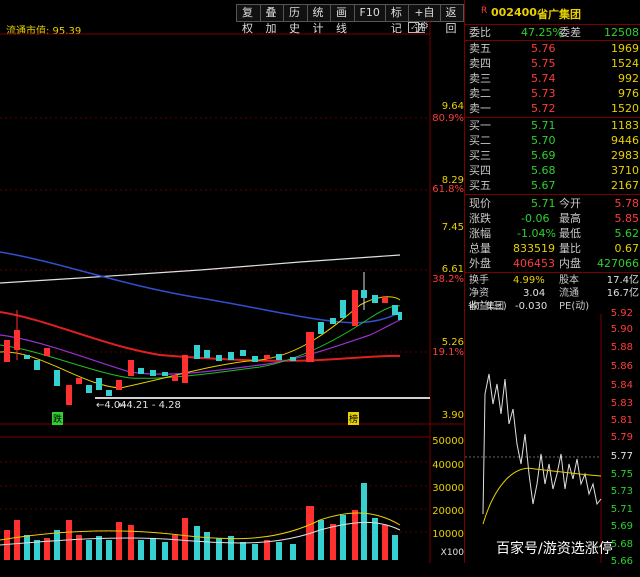 Image resolution: width=640 pixels, height=577 pixels. I want to click on mini-tick: 5.68, so click(621, 544).